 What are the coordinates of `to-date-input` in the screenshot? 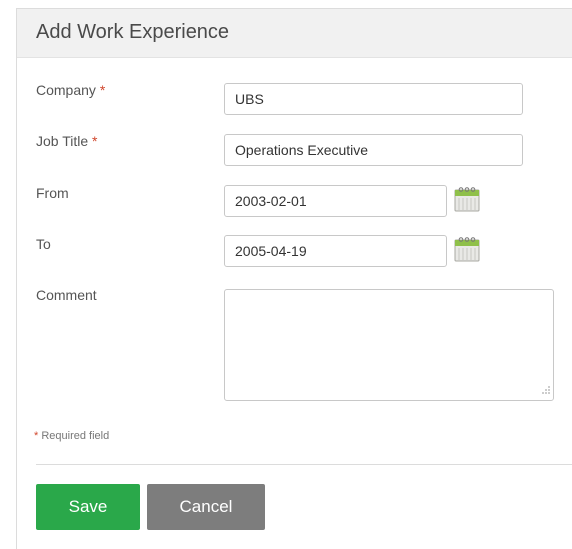 It's located at (335, 251).